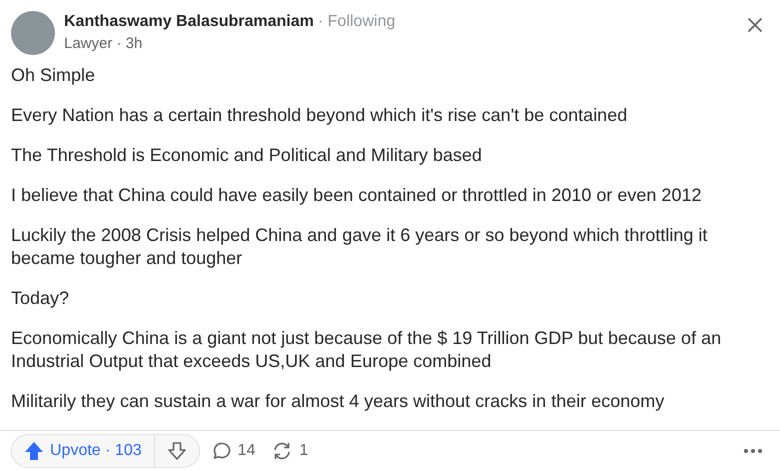 The image size is (780, 471). Describe the element at coordinates (222, 451) in the screenshot. I see `speech-bubble-icon` at that location.